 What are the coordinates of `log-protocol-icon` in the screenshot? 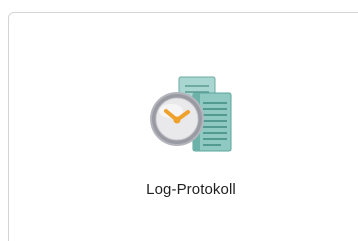 It's located at (189, 115).